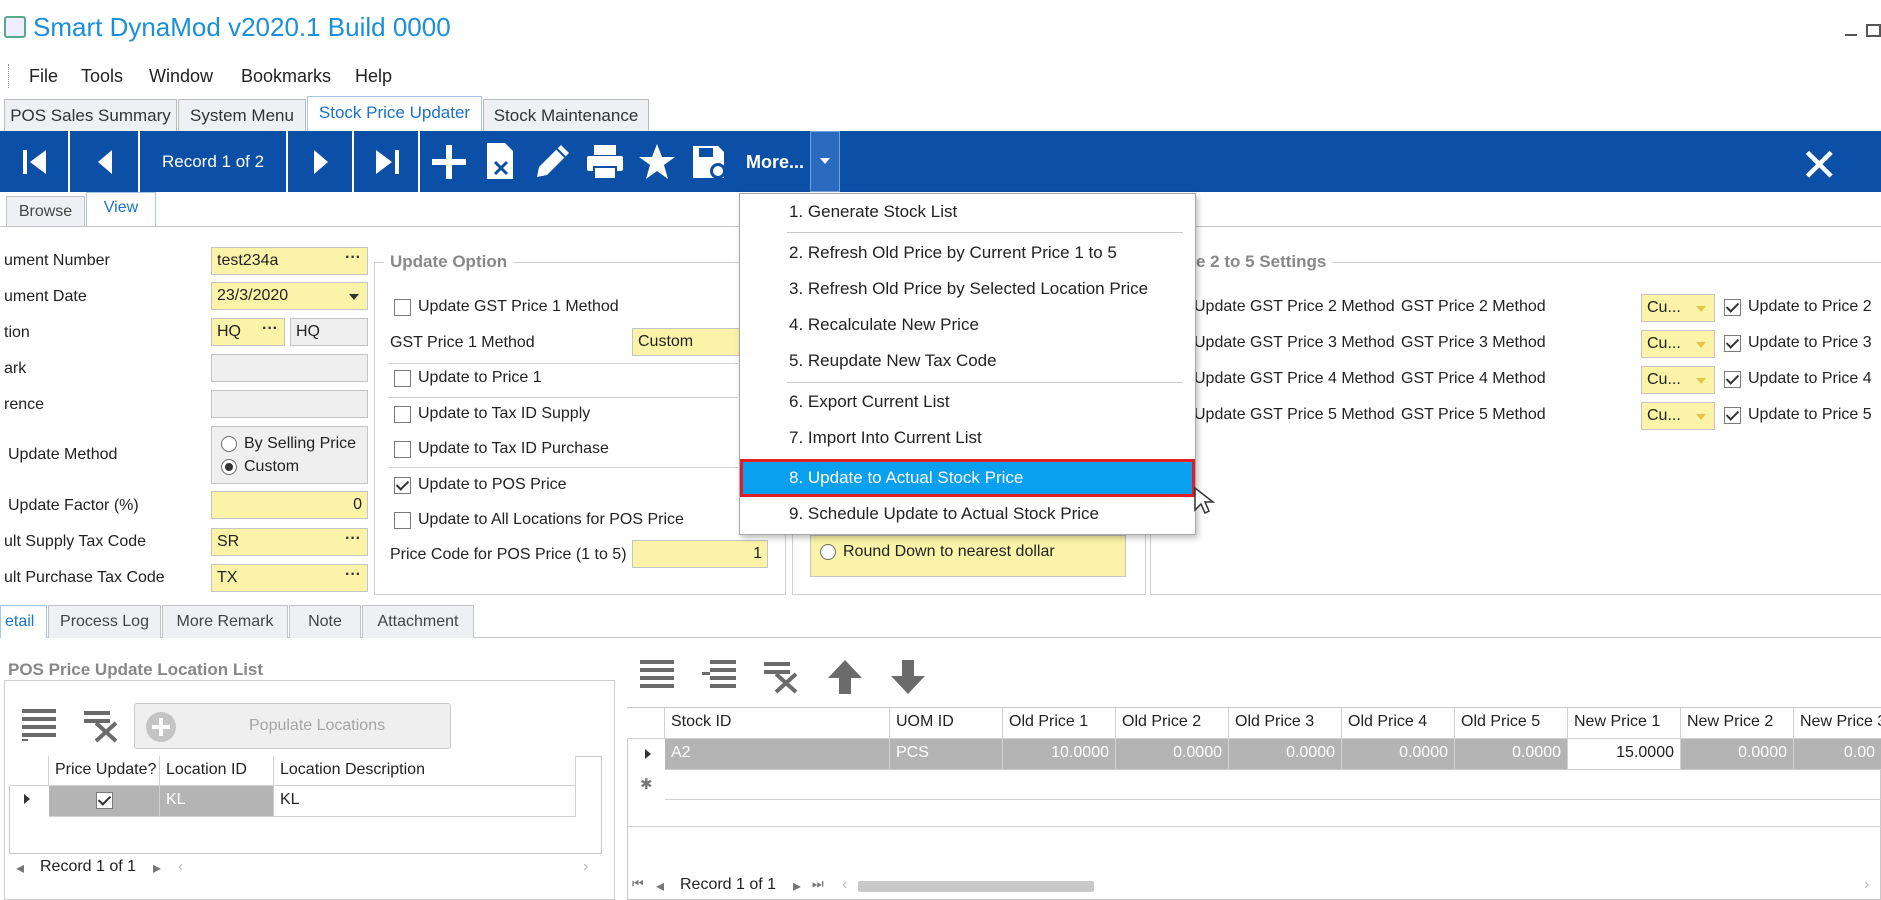 This screenshot has width=1881, height=900. Describe the element at coordinates (777, 754) in the screenshot. I see `table-cell: A2` at that location.